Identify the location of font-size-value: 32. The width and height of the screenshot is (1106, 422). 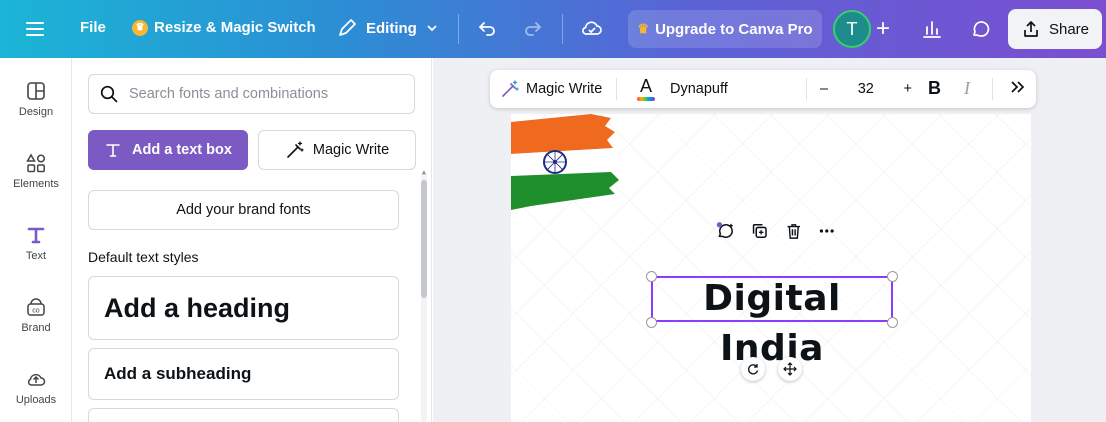
(866, 89).